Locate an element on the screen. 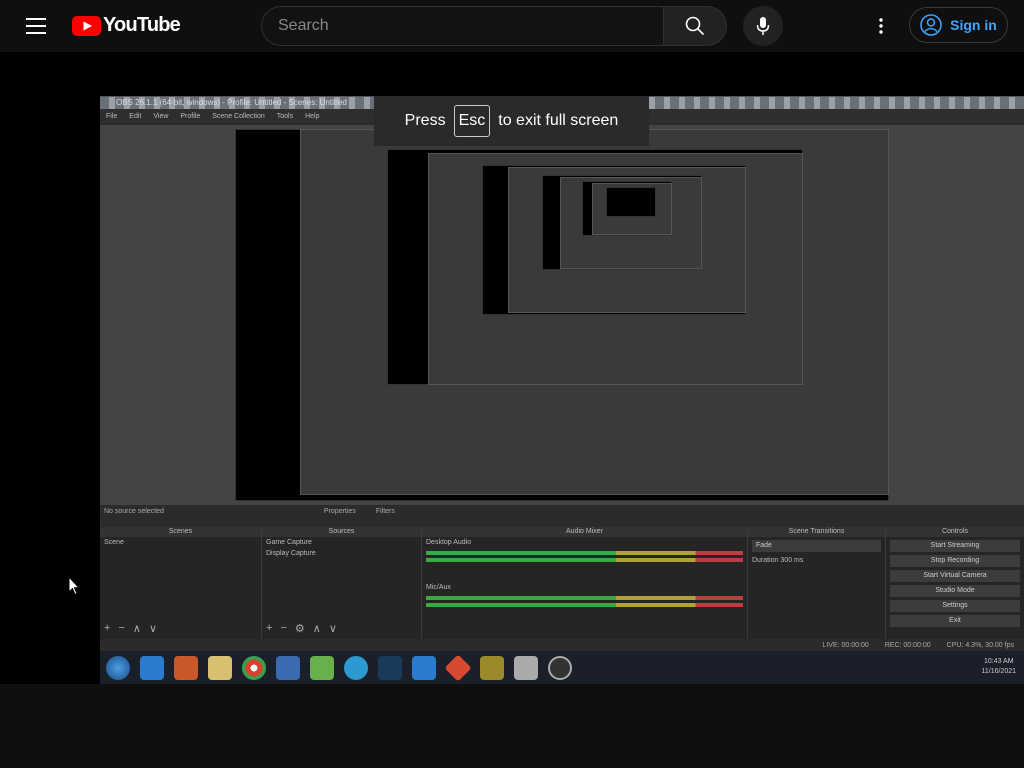  search-icon is located at coordinates (695, 26).